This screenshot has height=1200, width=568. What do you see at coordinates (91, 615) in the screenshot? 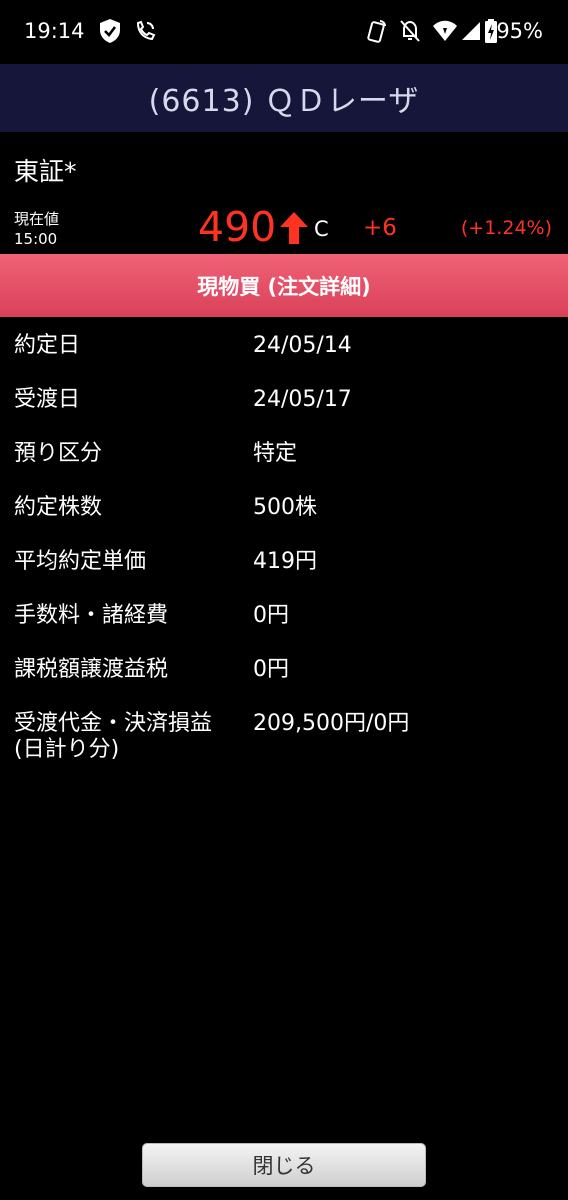
I see `detail-label: 手数料・諸経費` at bounding box center [91, 615].